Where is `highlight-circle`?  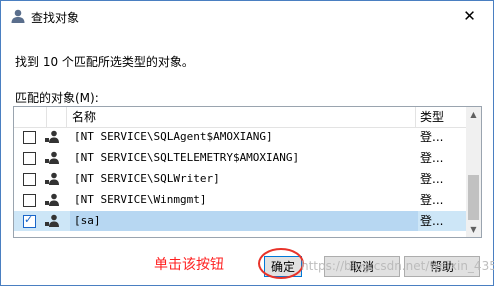 highlight-circle is located at coordinates (281, 263).